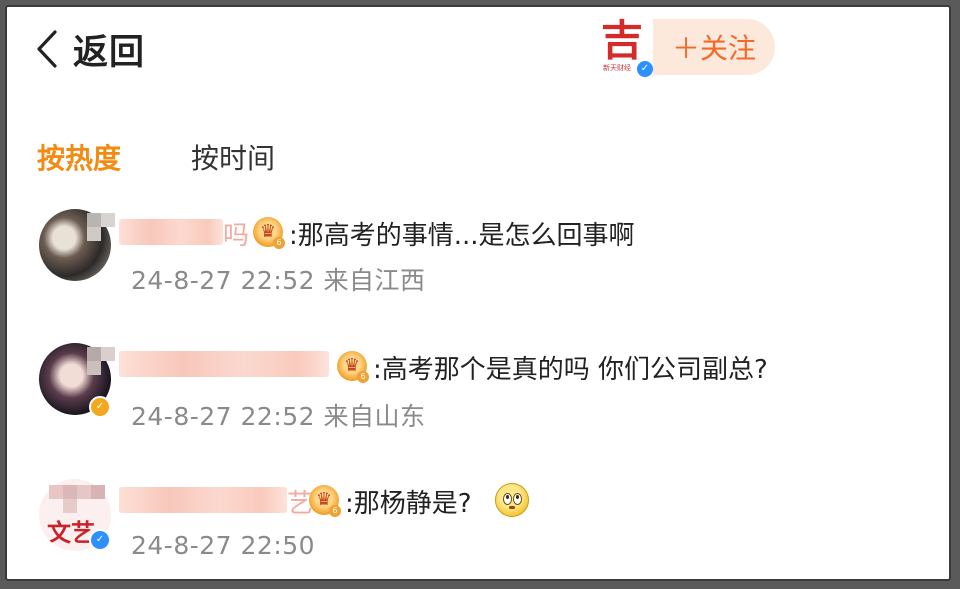 This screenshot has width=960, height=589. What do you see at coordinates (278, 280) in the screenshot?
I see `comment-meta: 24-8-27 22:52 来自江西` at bounding box center [278, 280].